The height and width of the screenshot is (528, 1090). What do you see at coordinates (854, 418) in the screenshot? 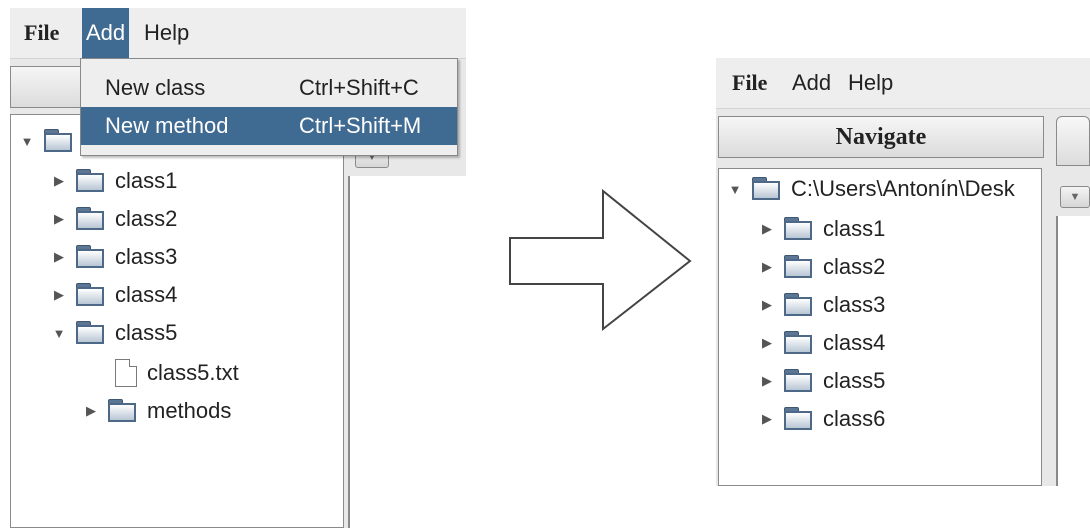
I see `tree-label: class6` at bounding box center [854, 418].